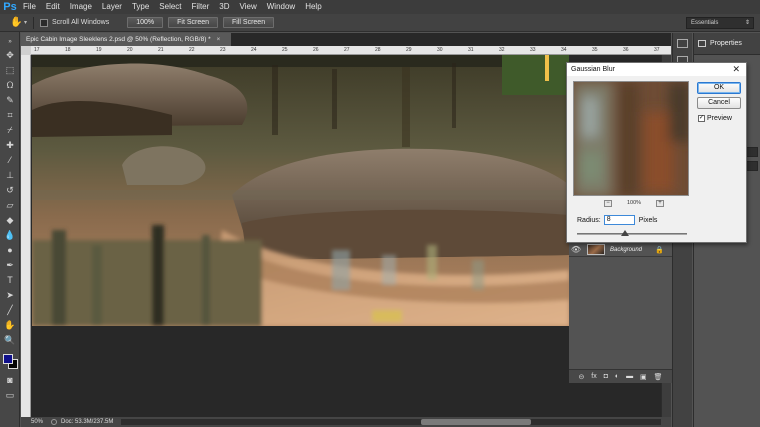 This screenshot has height=427, width=760. What do you see at coordinates (54, 422) in the screenshot?
I see `status-info-icon` at bounding box center [54, 422].